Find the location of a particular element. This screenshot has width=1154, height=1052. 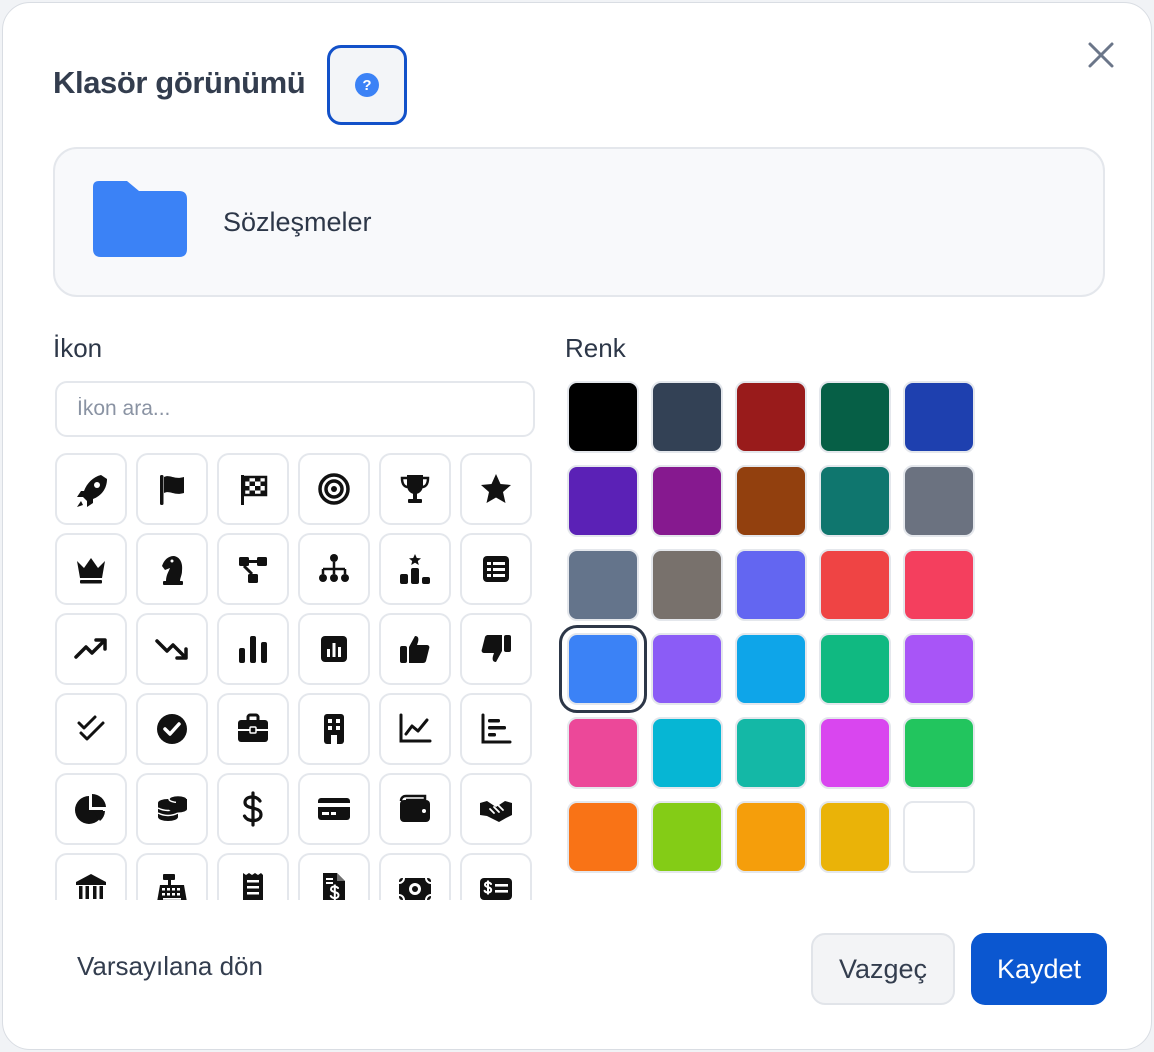

dialog-title: Klasör görünümü is located at coordinates (179, 82).